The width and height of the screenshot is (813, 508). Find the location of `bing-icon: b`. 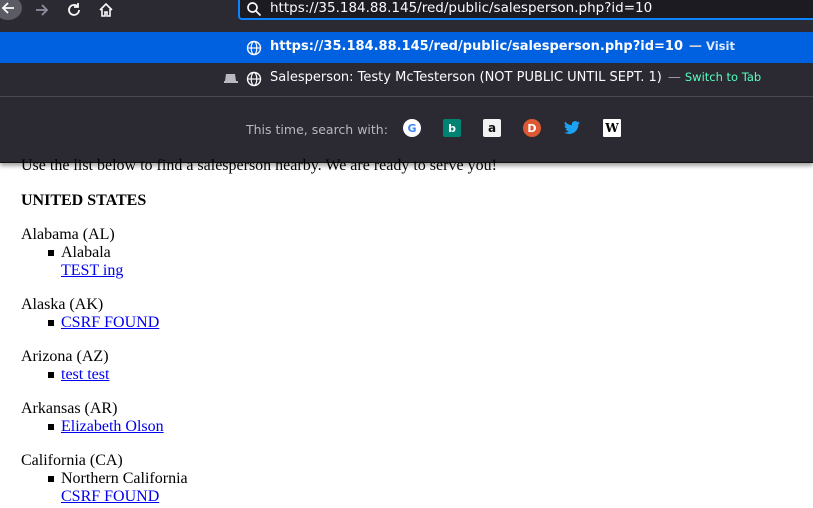

bing-icon: b is located at coordinates (452, 128).